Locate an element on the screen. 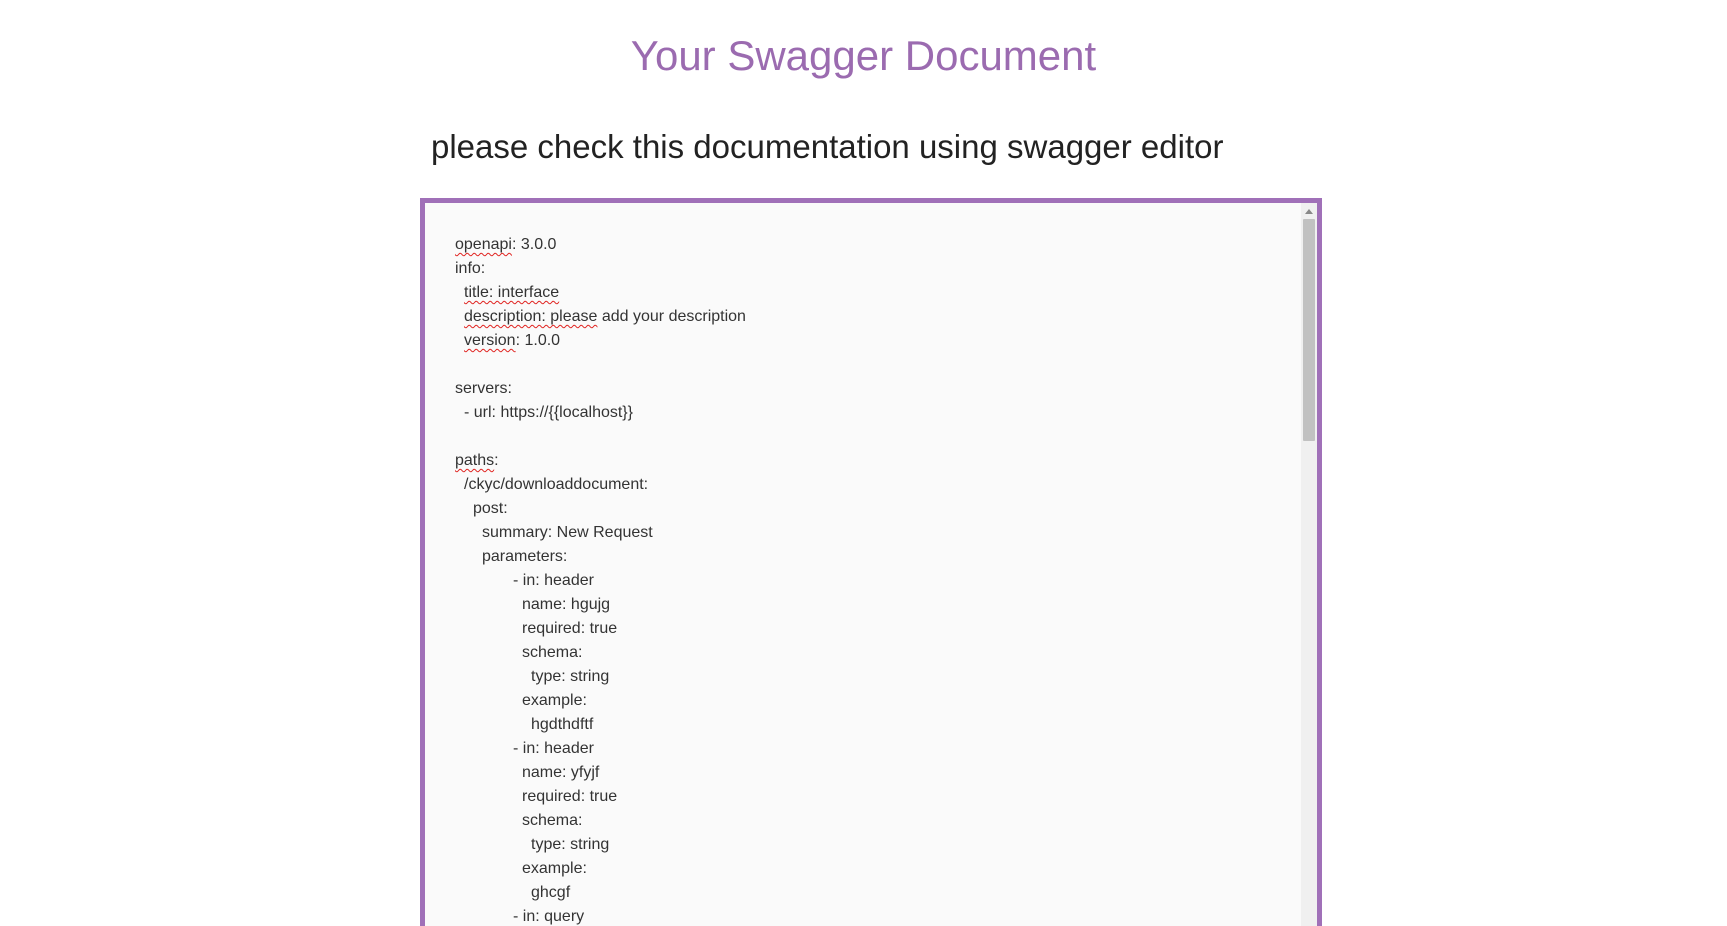 This screenshot has height=926, width=1727. code-line: - url: https://{{localhost}} is located at coordinates (600, 413).